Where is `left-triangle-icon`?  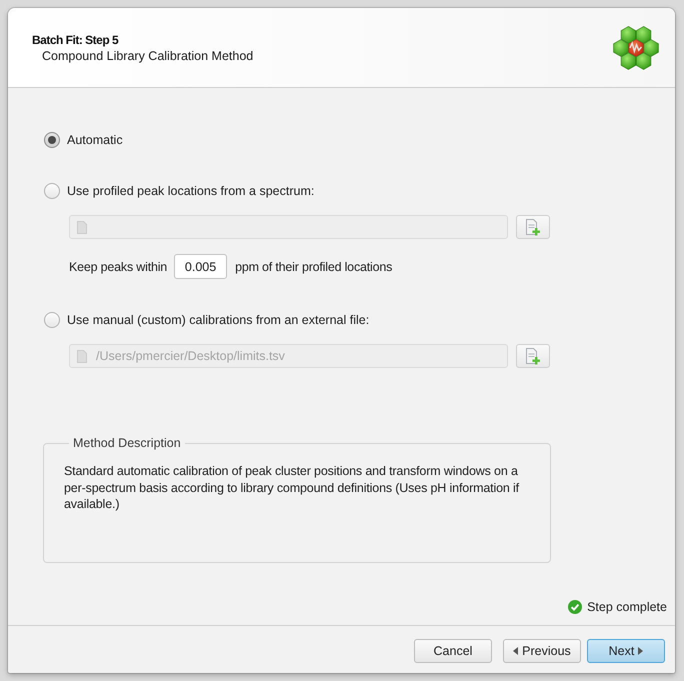
left-triangle-icon is located at coordinates (515, 651).